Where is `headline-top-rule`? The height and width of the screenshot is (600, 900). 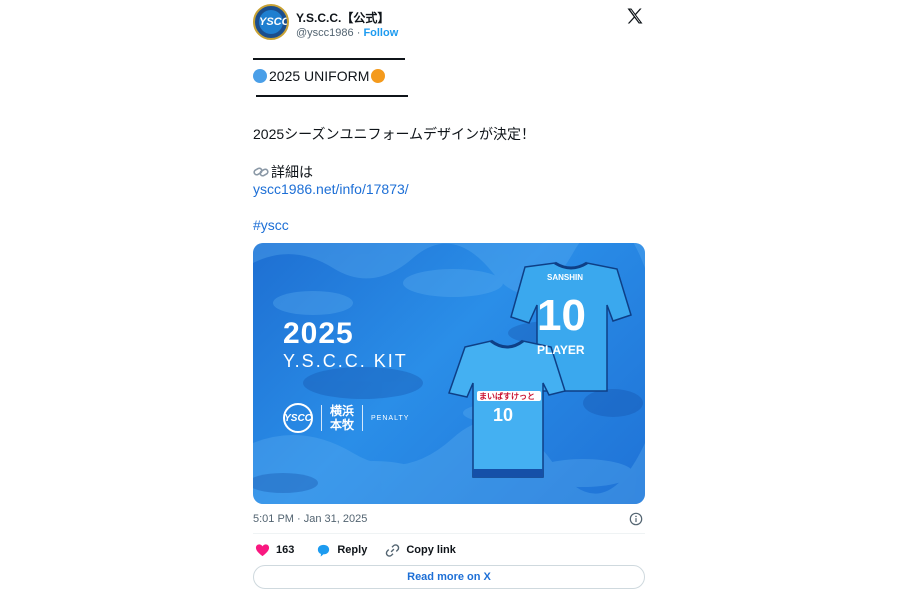
headline-top-rule is located at coordinates (329, 59).